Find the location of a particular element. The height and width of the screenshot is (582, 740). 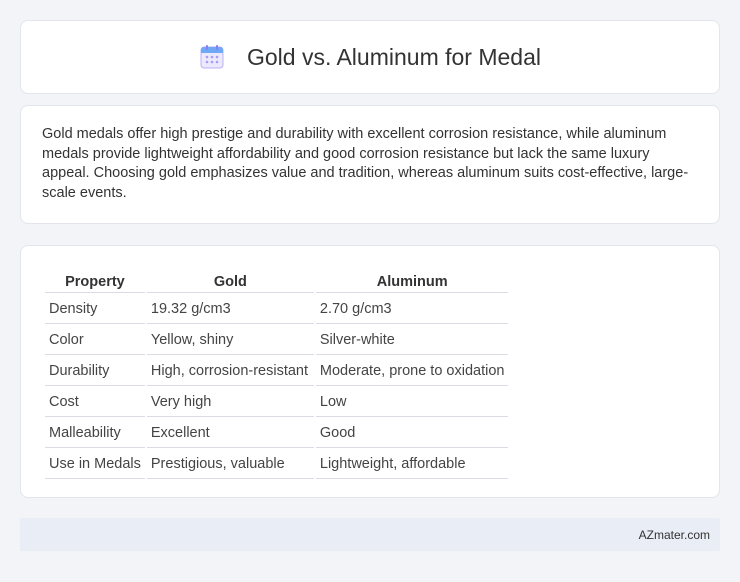

table-cell: Durability is located at coordinates (95, 371).